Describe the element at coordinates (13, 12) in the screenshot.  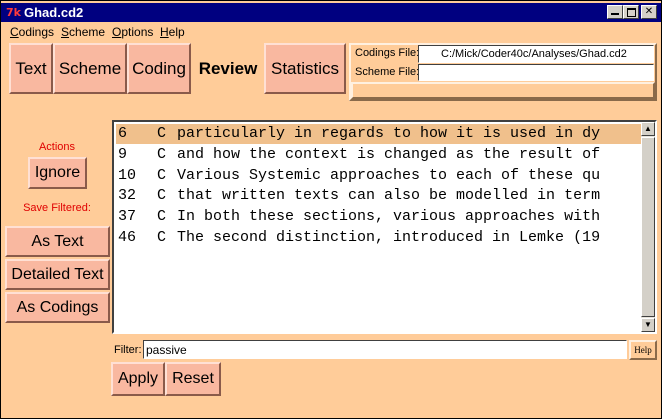
I see `tk-app-icon: 7k` at that location.